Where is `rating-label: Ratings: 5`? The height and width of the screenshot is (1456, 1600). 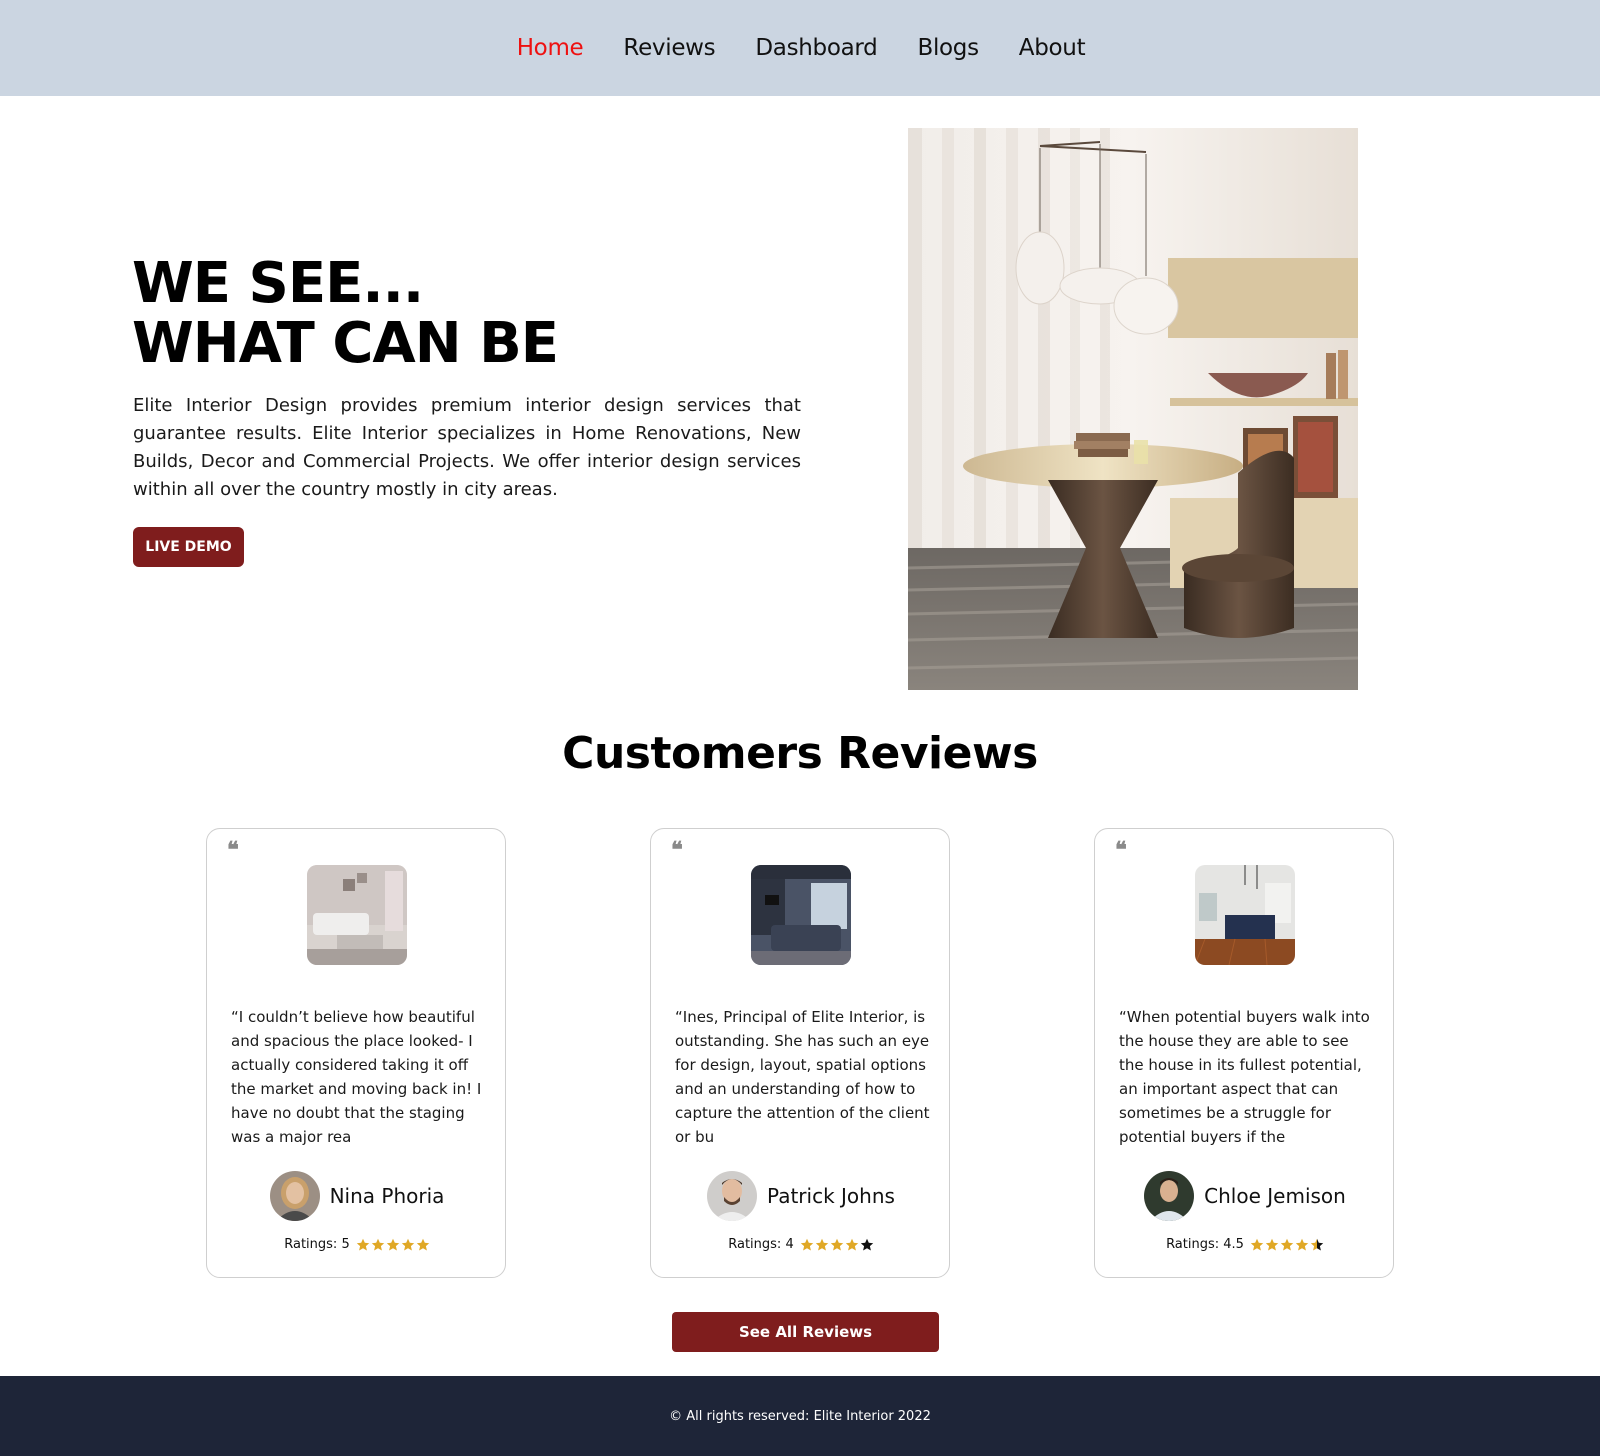
rating-label: Ratings: 5 is located at coordinates (317, 1244).